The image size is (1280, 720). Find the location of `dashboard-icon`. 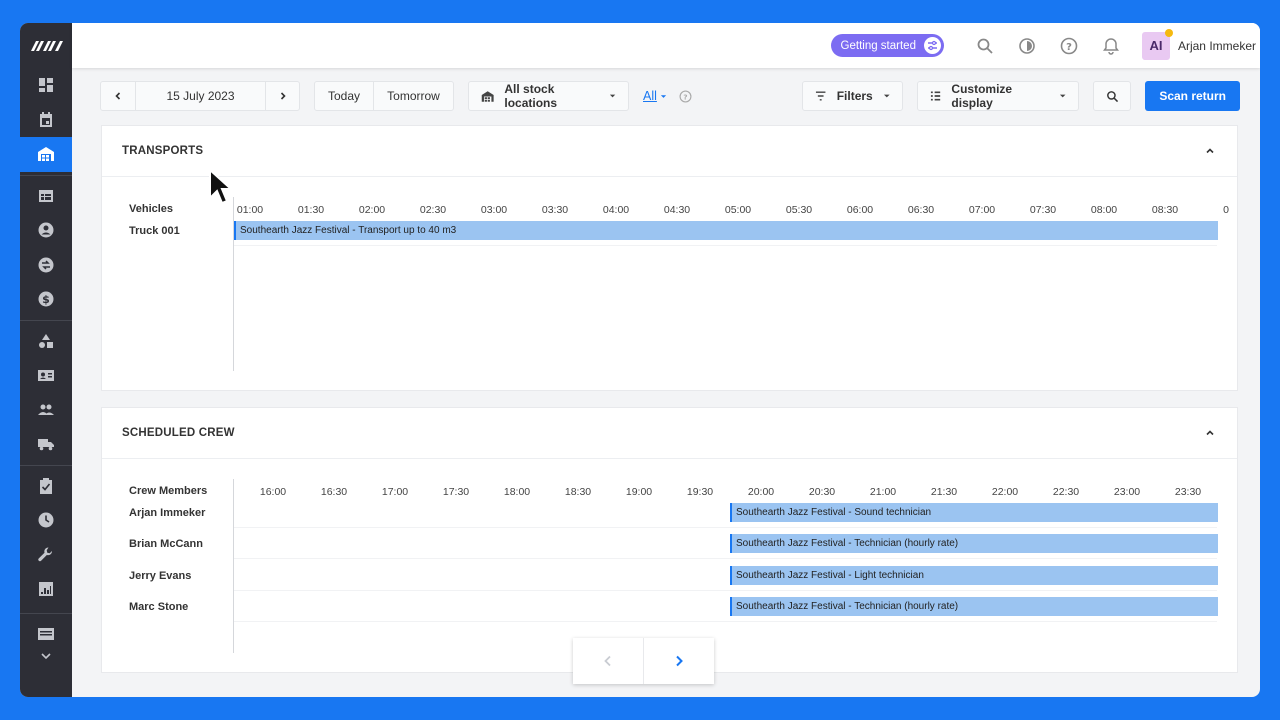

dashboard-icon is located at coordinates (46, 85).